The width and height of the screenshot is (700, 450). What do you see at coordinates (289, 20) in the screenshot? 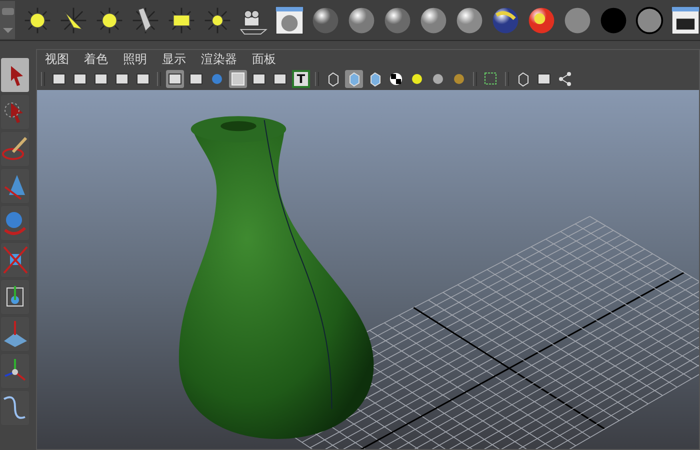
I see `render-window-icon` at bounding box center [289, 20].